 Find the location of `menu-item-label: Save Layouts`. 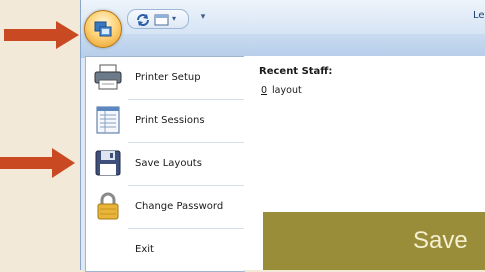

menu-item-label: Save Layouts is located at coordinates (168, 163).